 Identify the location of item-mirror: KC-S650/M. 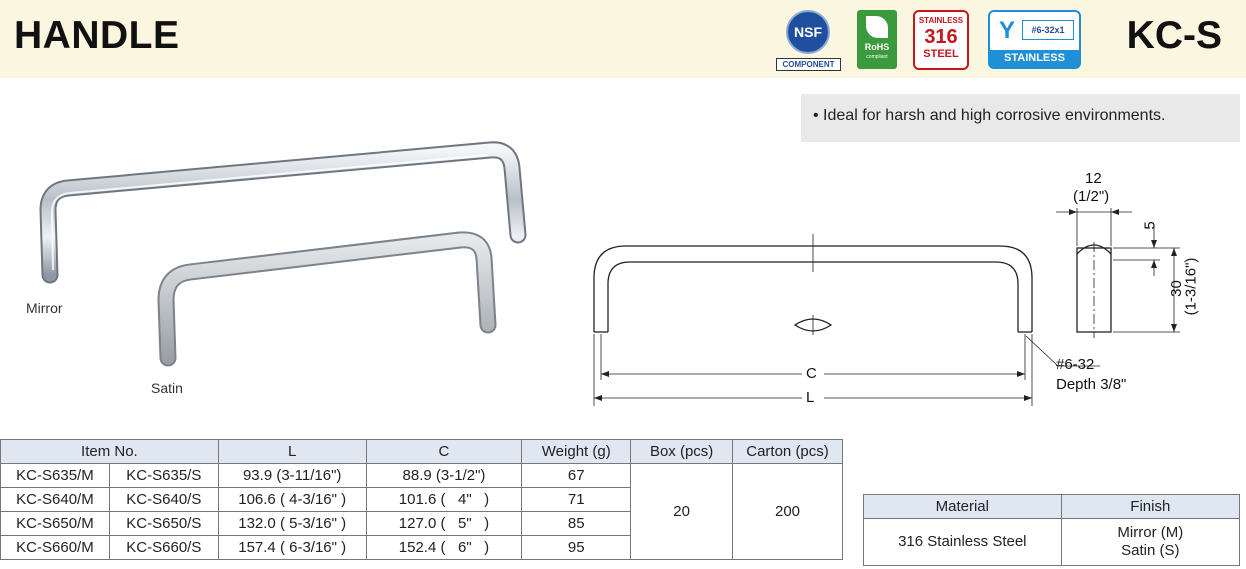
(55, 523).